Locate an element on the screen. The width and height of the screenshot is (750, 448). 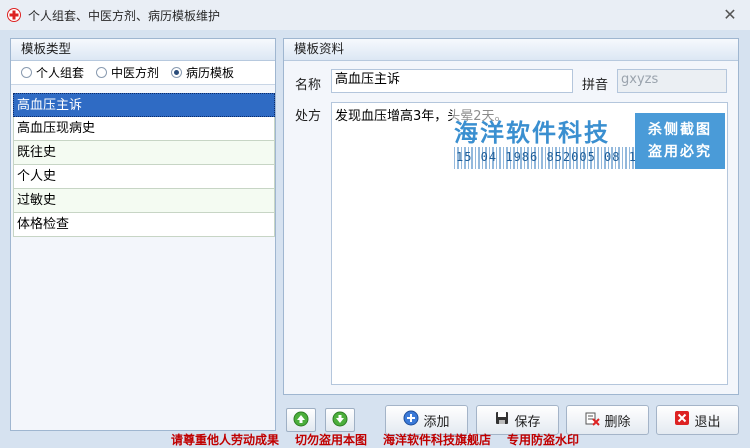
move-down-button is located at coordinates (340, 420).